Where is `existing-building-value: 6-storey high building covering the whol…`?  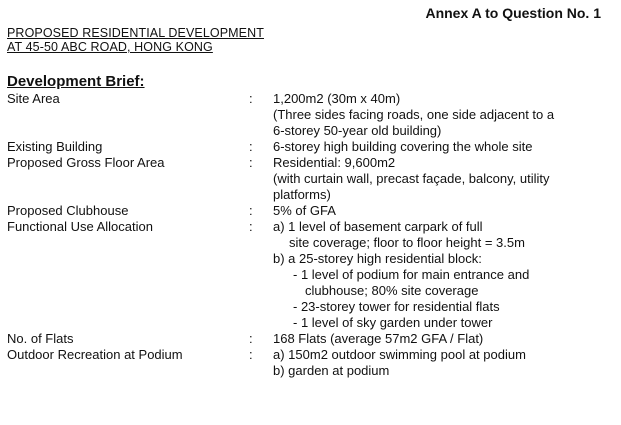 existing-building-value: 6-storey high building covering the whol… is located at coordinates (445, 147).